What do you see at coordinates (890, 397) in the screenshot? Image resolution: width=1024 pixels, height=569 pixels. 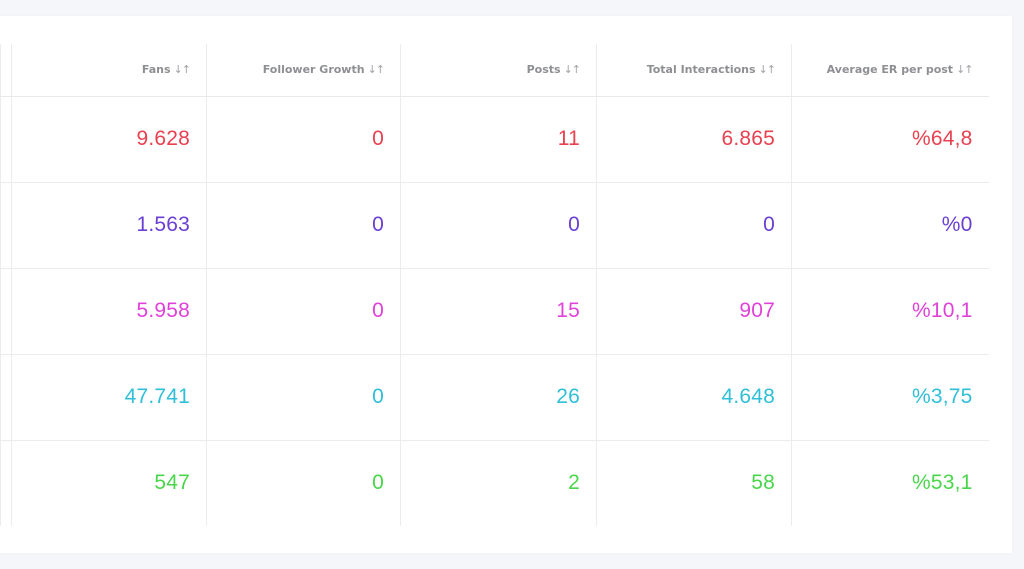 I see `average-er-cell: %3,75` at bounding box center [890, 397].